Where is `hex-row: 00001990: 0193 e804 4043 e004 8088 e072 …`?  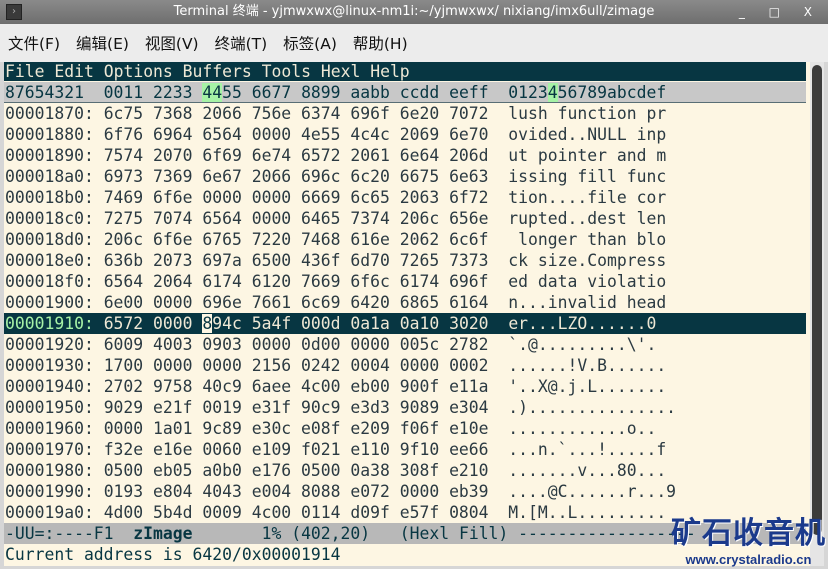
hex-row: 00001990: 0193 e804 4043 e004 8088 e072 … is located at coordinates (405, 491).